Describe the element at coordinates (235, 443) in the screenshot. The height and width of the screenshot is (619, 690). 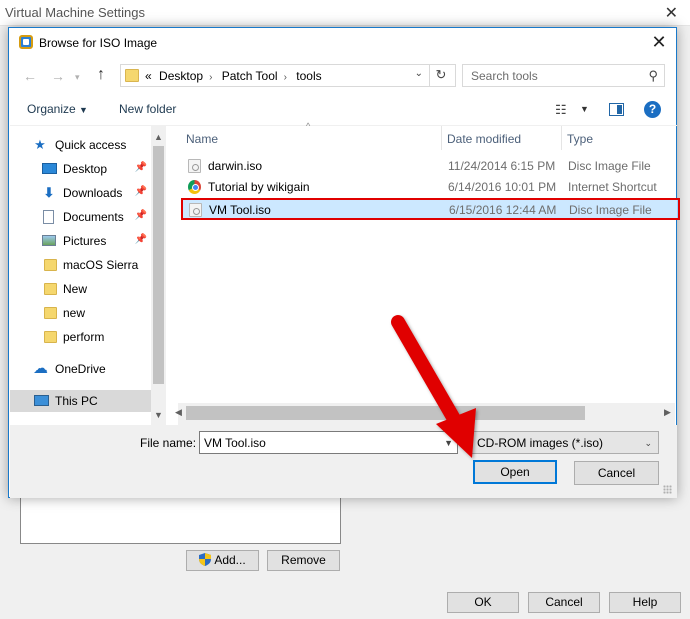
I see `file-name-value: VM Tool.iso` at that location.